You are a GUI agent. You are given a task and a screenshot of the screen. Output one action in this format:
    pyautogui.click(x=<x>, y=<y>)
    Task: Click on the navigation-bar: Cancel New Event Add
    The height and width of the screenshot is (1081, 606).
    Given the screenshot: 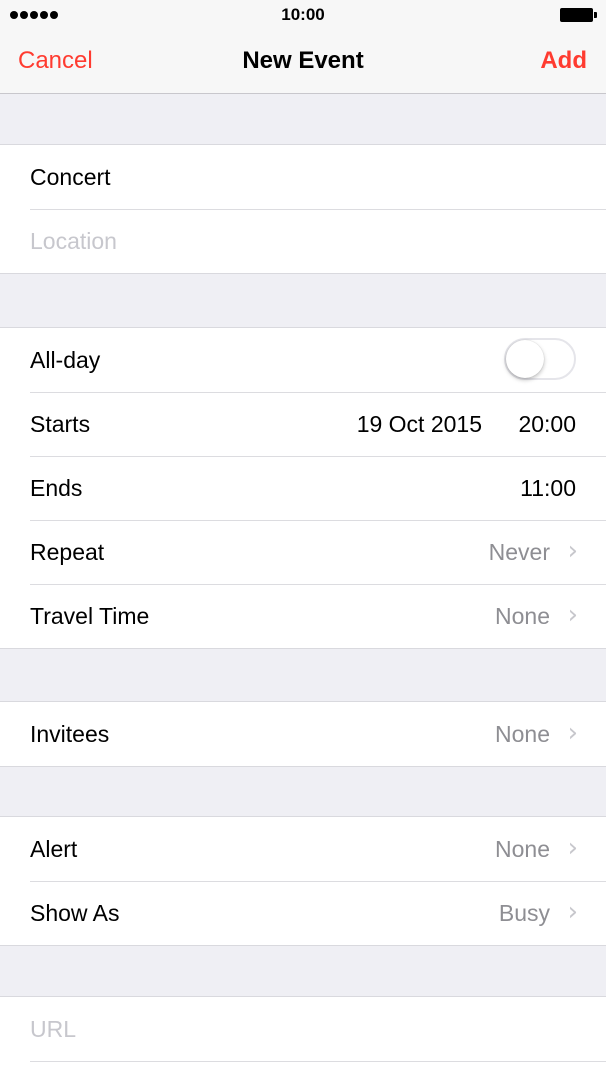 What is the action you would take?
    pyautogui.click(x=303, y=62)
    